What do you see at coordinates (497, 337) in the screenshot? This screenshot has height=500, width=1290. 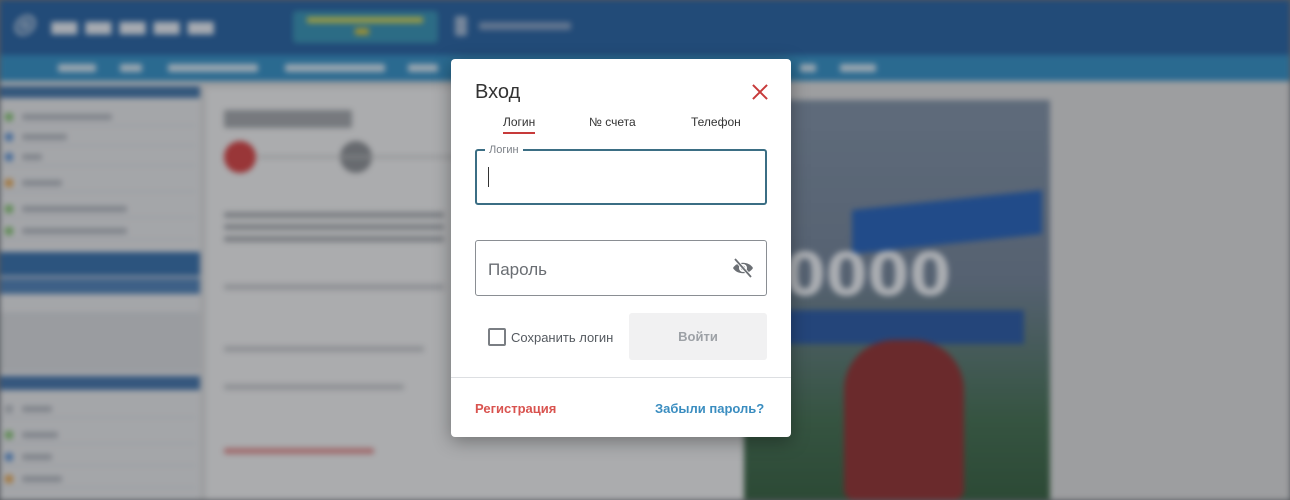 I see `checkbox-icon` at bounding box center [497, 337].